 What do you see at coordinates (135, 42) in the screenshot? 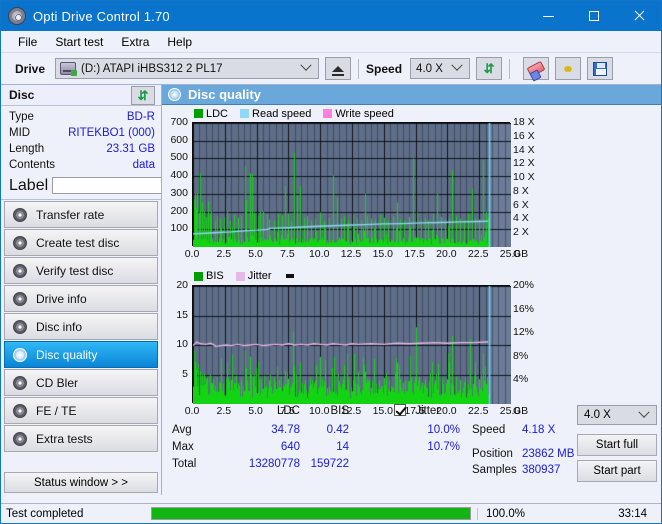
I see `menu-extra: Extra` at bounding box center [135, 42].